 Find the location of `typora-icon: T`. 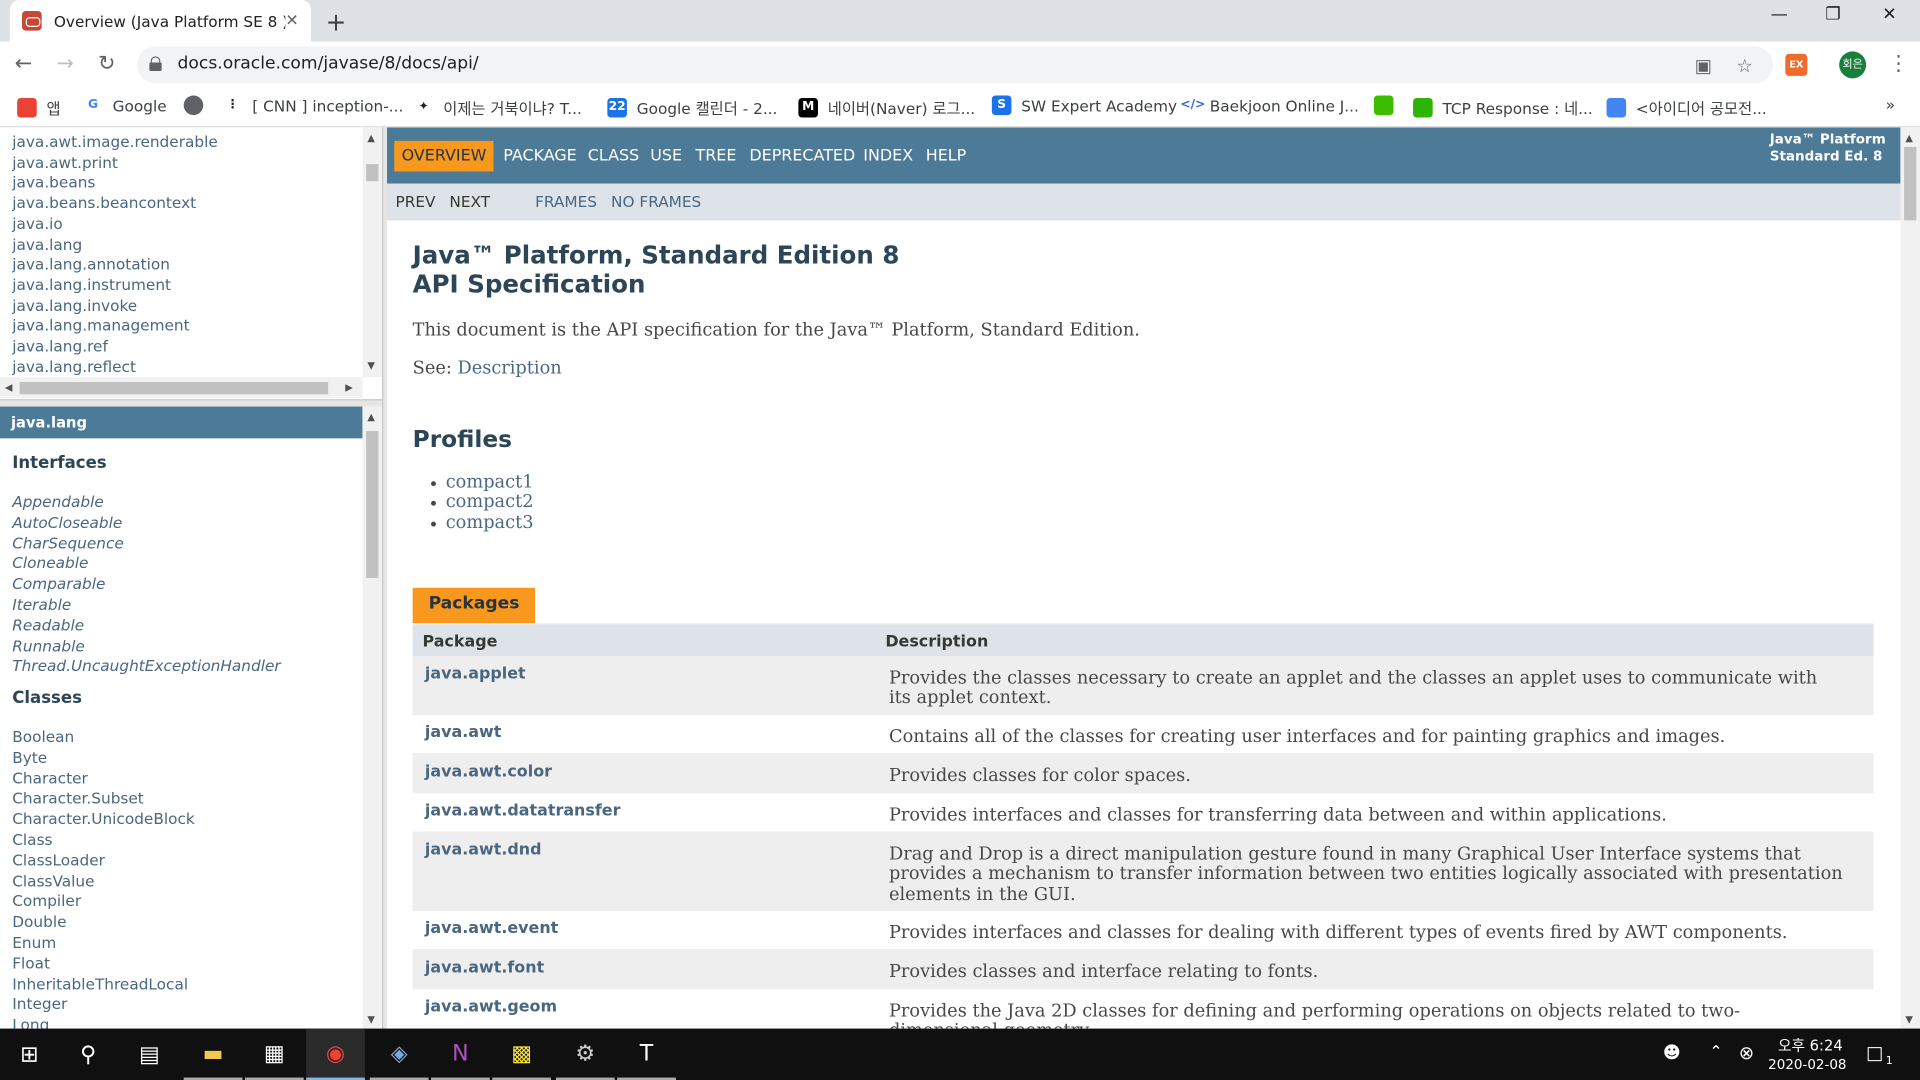

typora-icon: T is located at coordinates (646, 1054).